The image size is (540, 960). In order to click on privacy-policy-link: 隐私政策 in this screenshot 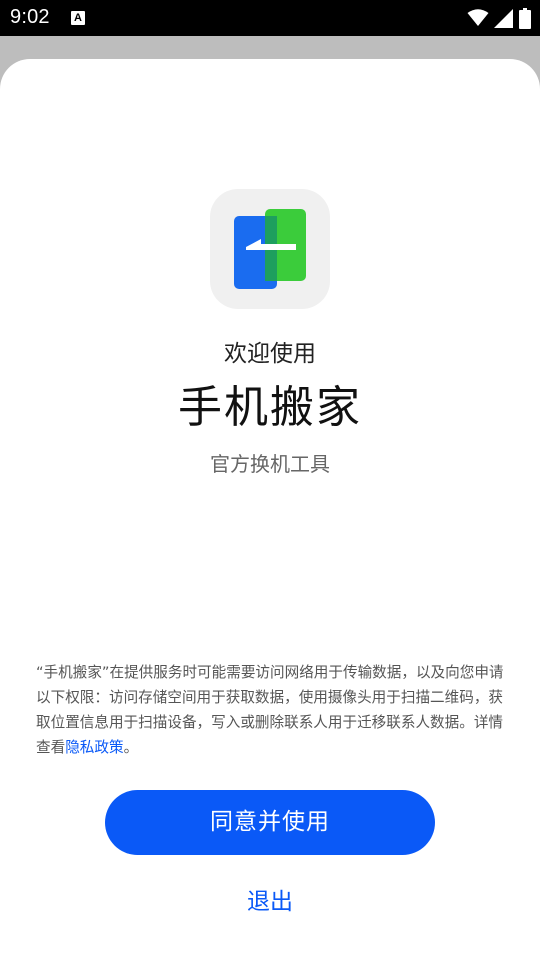, I will do `click(94, 747)`.